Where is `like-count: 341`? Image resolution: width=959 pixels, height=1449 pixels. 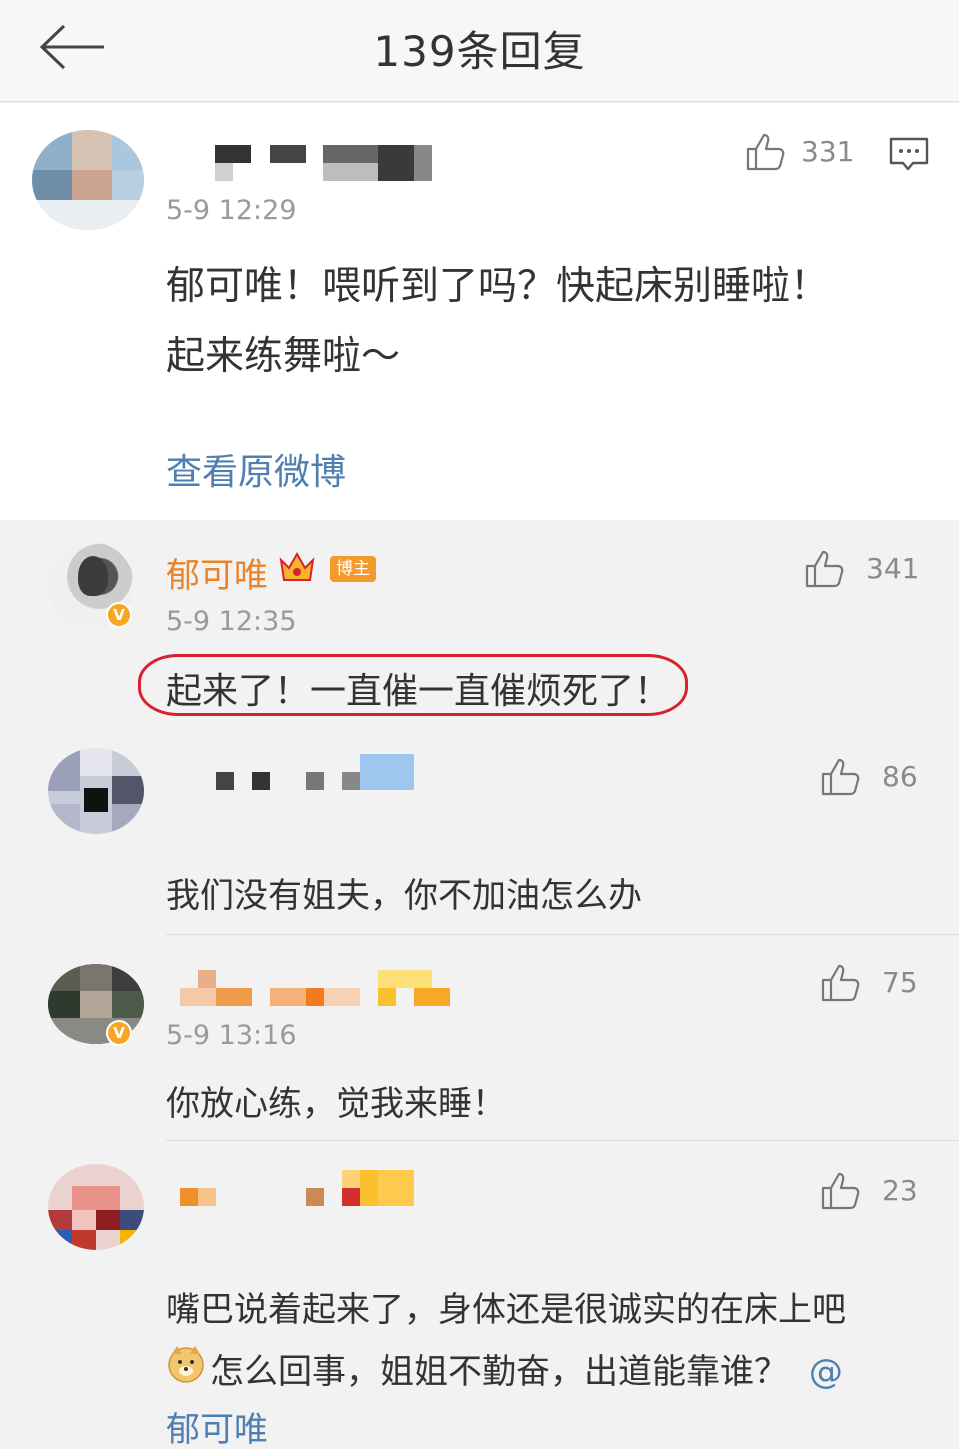
like-count: 341 is located at coordinates (893, 568).